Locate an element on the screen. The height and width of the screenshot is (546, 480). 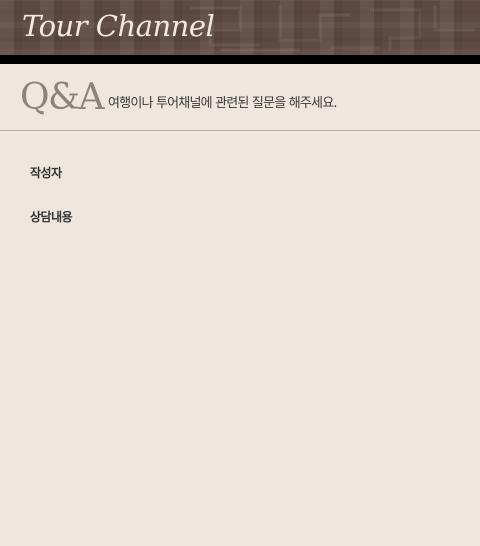
site-header: Tour Channel is located at coordinates (240, 27).